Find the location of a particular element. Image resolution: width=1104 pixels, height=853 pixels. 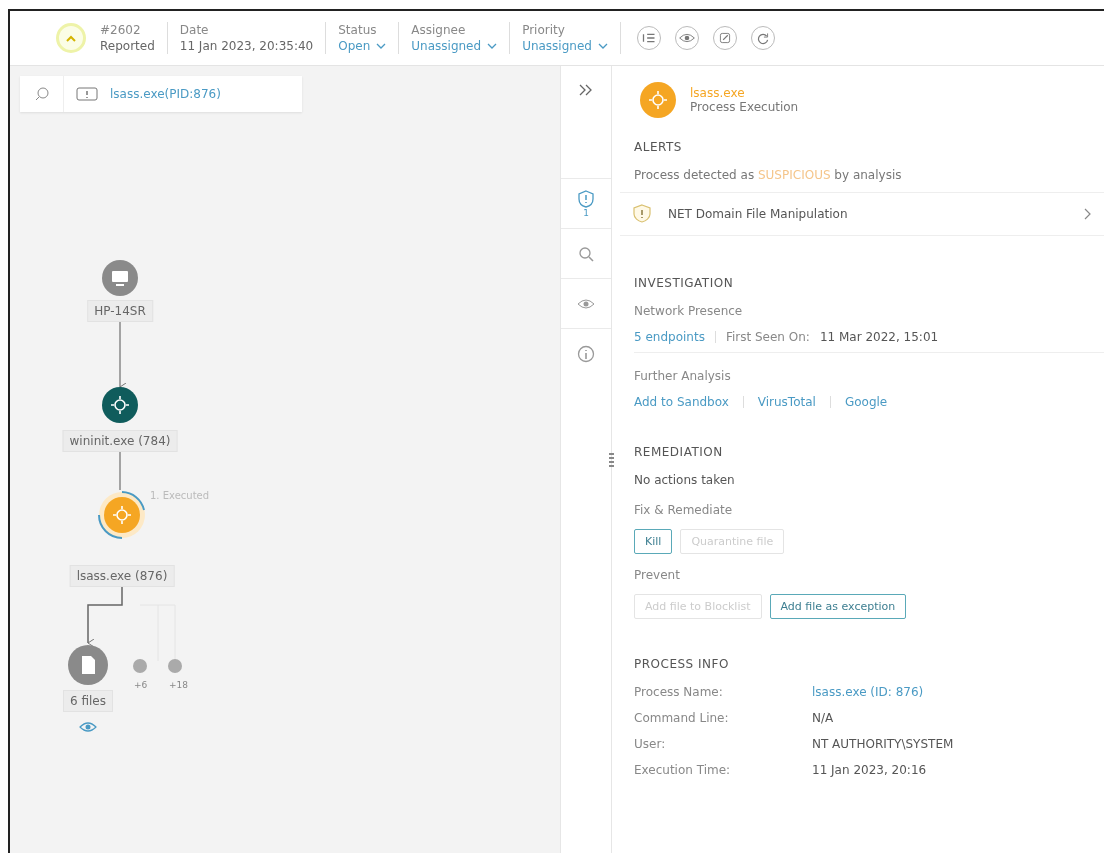

analysis-link: Add to Sandbox is located at coordinates (681, 402).